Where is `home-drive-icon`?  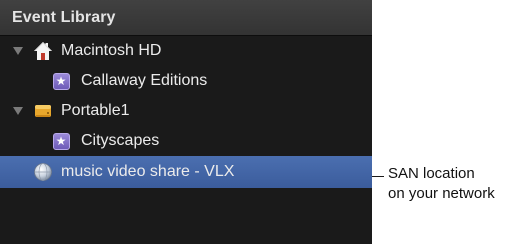 home-drive-icon is located at coordinates (43, 51).